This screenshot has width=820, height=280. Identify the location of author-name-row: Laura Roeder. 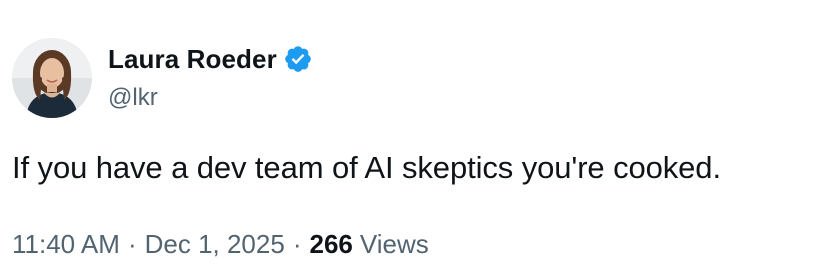
(210, 59).